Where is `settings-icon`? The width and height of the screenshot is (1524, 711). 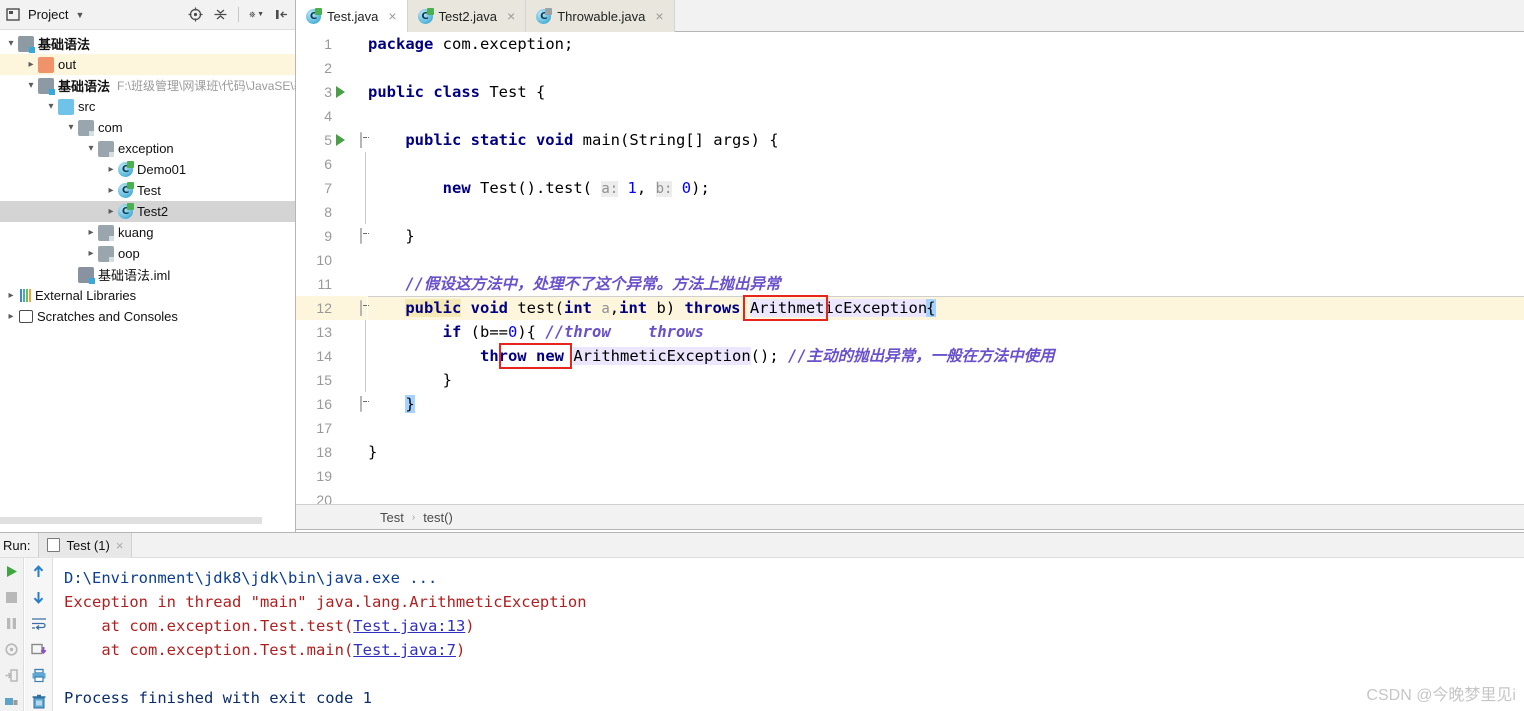 settings-icon is located at coordinates (11, 701).